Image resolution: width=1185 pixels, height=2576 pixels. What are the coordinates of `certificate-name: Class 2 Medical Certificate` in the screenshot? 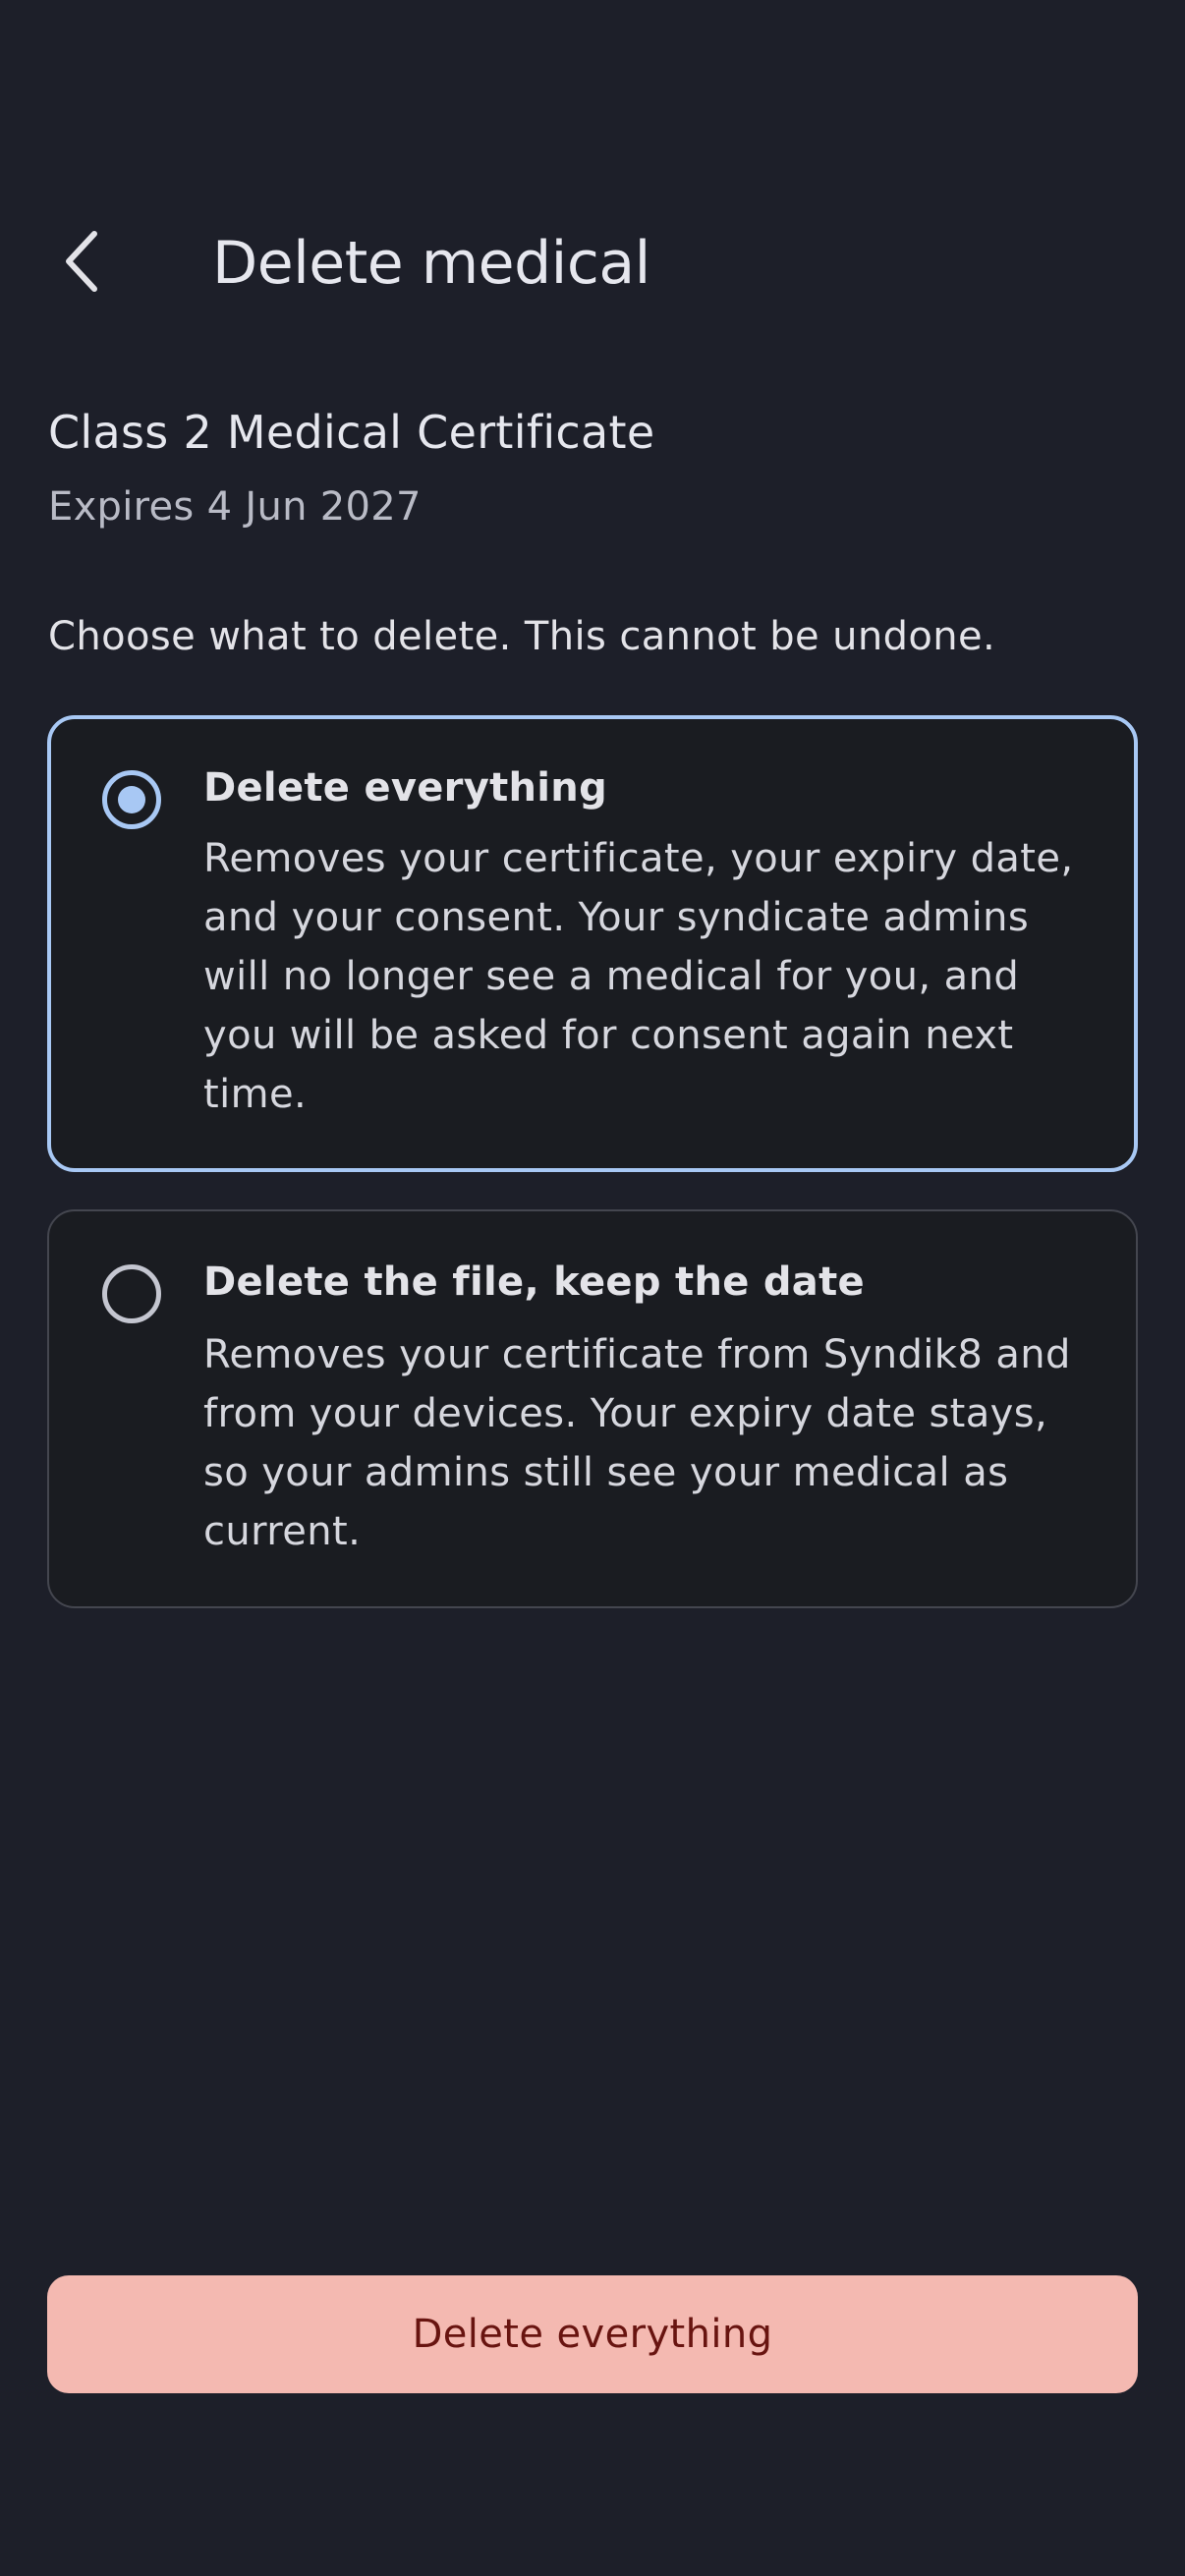 It's located at (352, 432).